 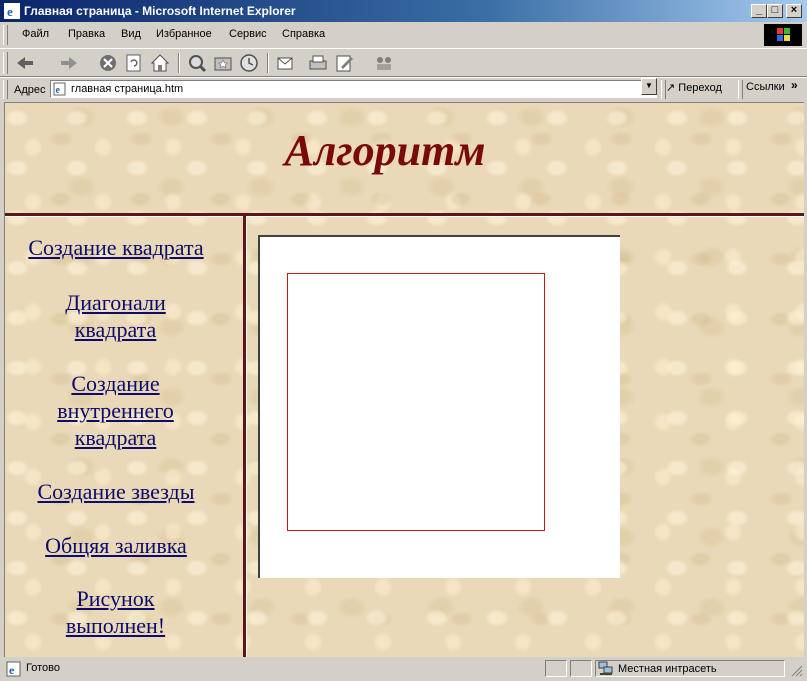 What do you see at coordinates (116, 491) in the screenshot?
I see `nav-link-create-star: Создание звезды` at bounding box center [116, 491].